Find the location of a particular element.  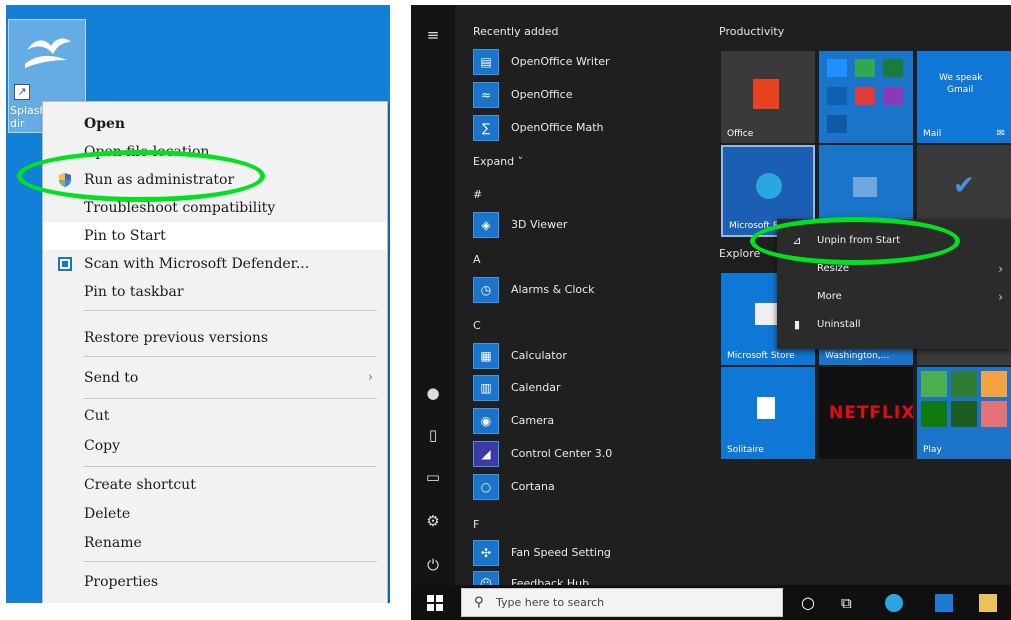

taskbar: ⚲ Type here to search ○ ⧉ is located at coordinates (711, 602).